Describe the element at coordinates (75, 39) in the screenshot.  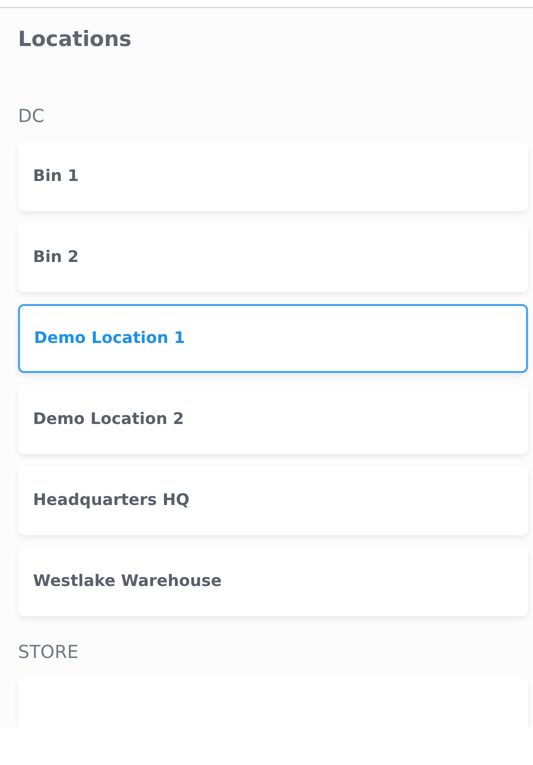
I see `page-title: Locations` at that location.